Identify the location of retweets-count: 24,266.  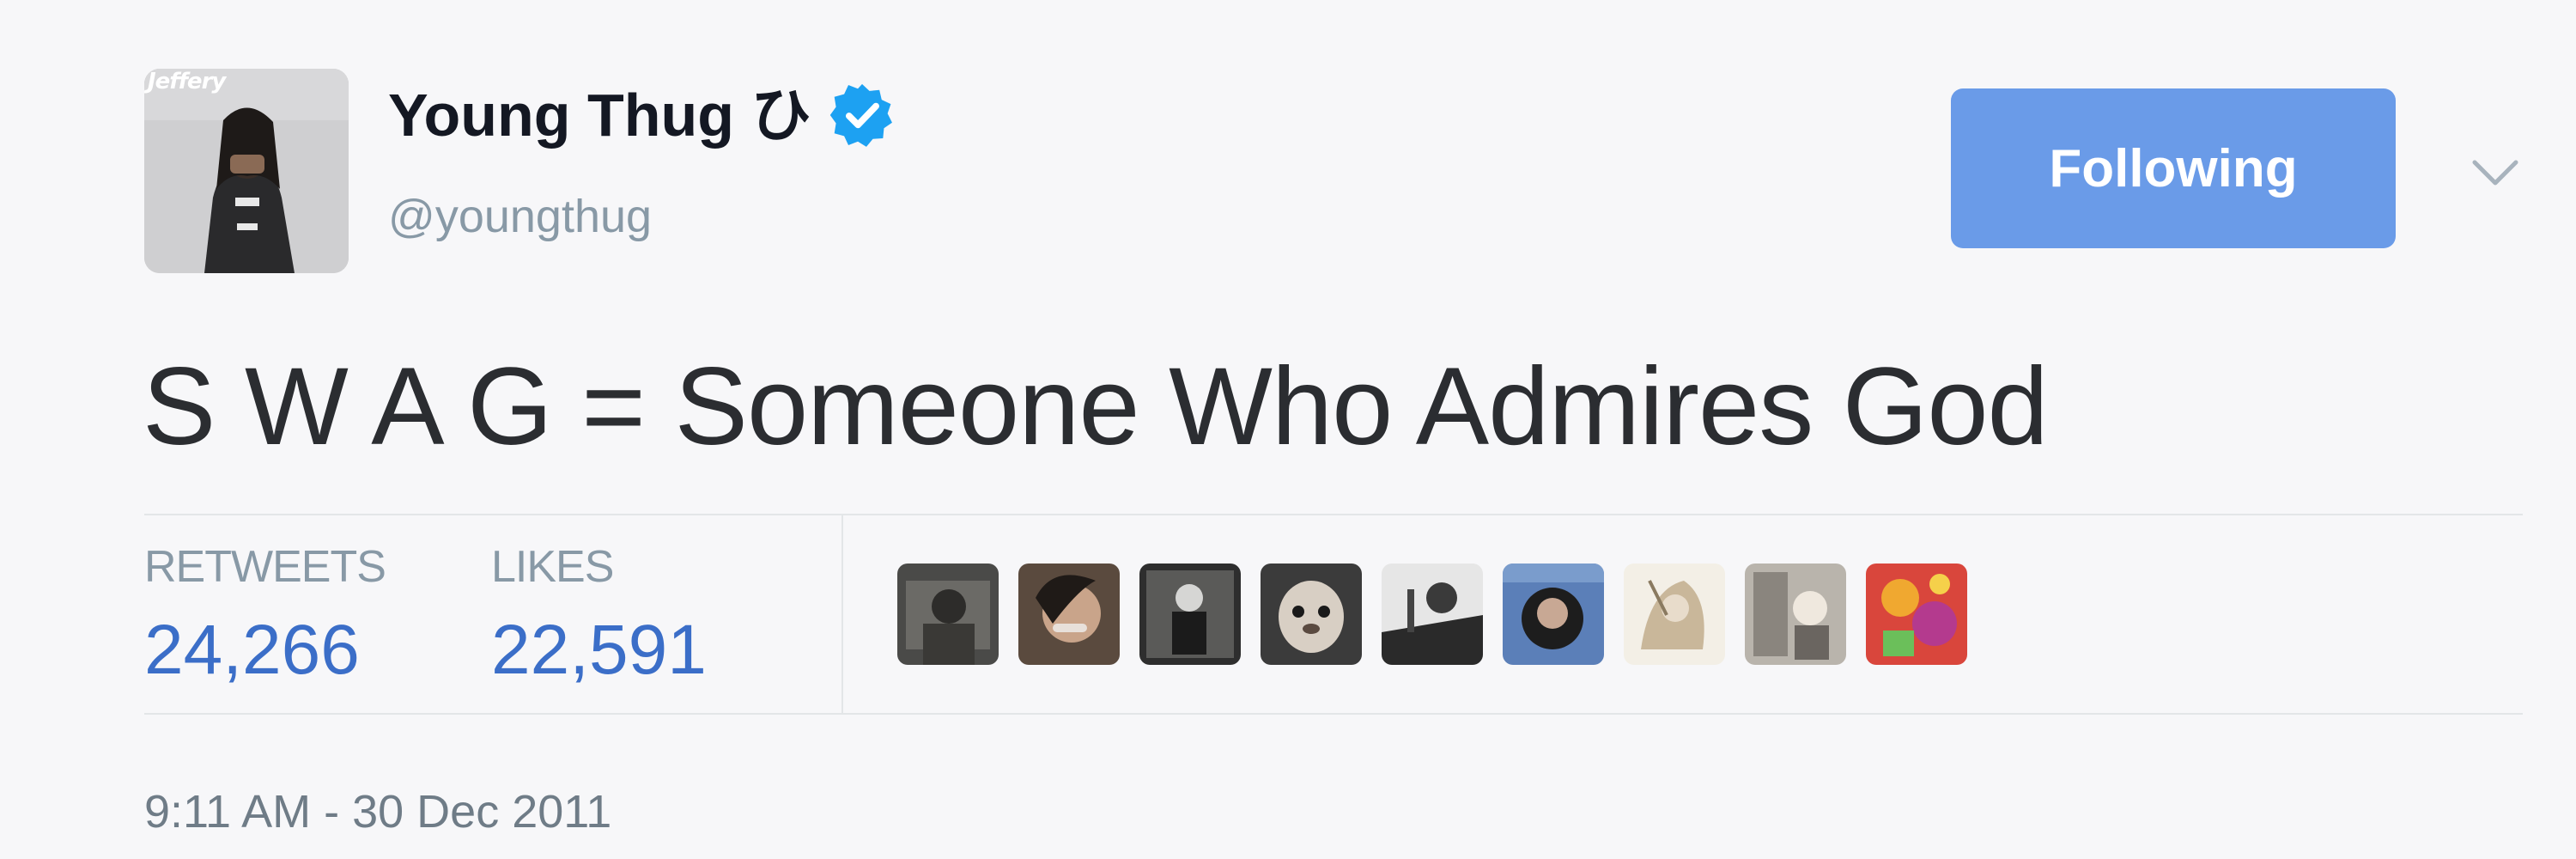
(265, 650).